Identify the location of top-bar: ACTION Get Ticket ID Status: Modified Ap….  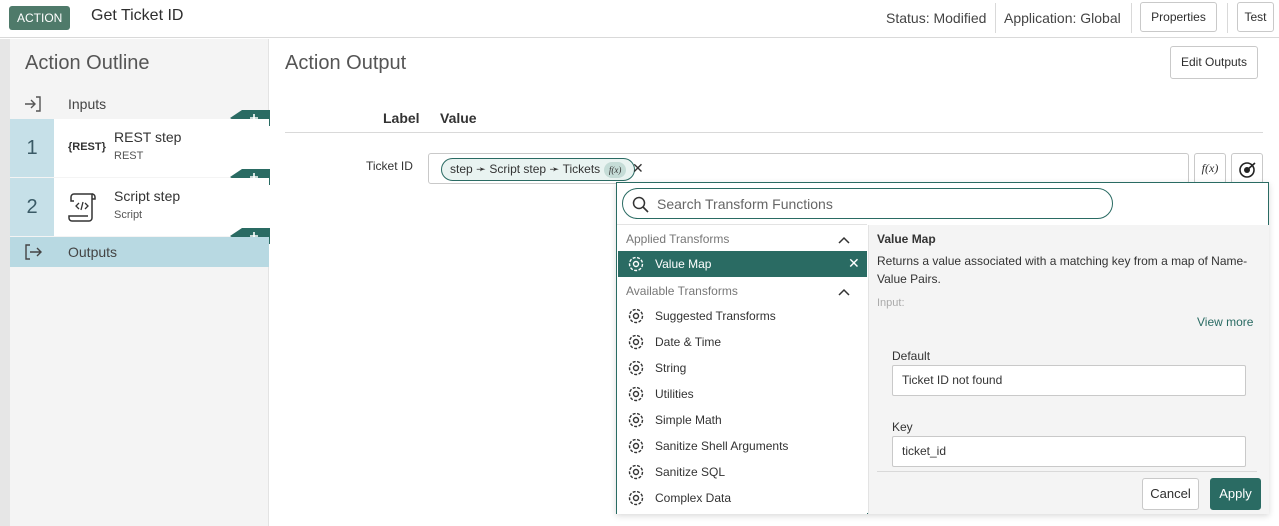
(639, 19).